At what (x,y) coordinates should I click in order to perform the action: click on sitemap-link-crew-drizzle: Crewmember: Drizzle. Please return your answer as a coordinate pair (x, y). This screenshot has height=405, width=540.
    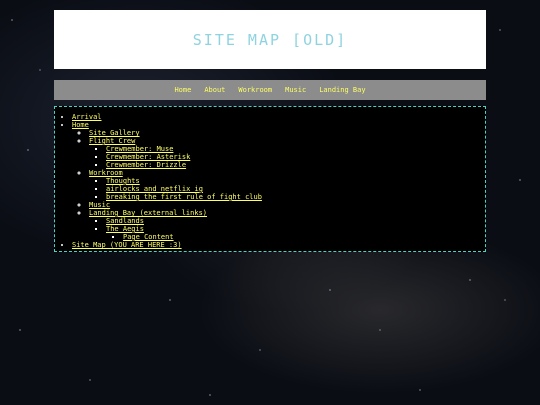
    Looking at the image, I should click on (146, 165).